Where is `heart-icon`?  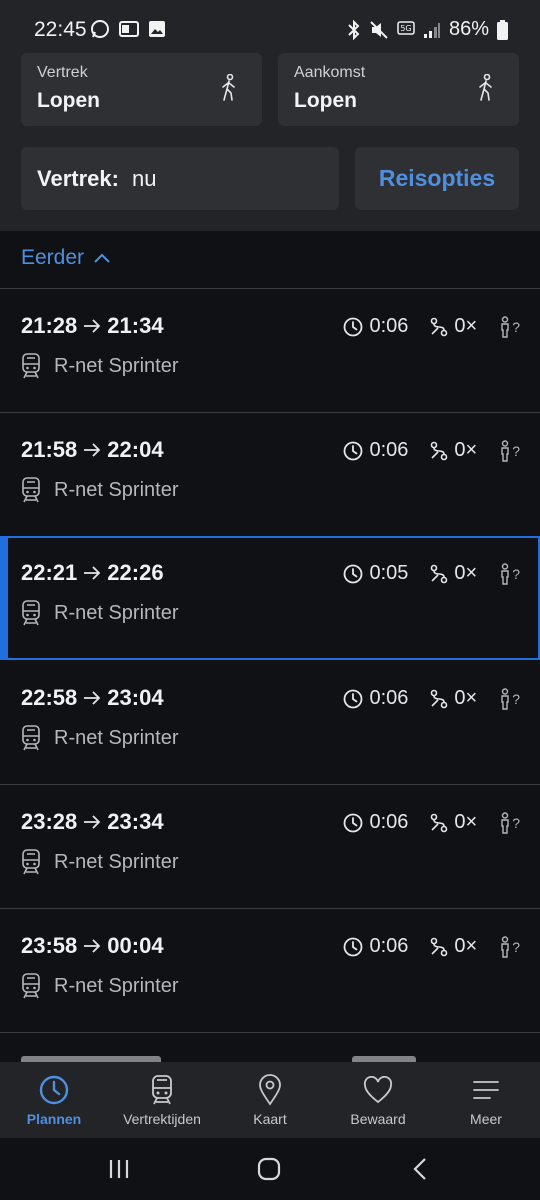 heart-icon is located at coordinates (378, 1090).